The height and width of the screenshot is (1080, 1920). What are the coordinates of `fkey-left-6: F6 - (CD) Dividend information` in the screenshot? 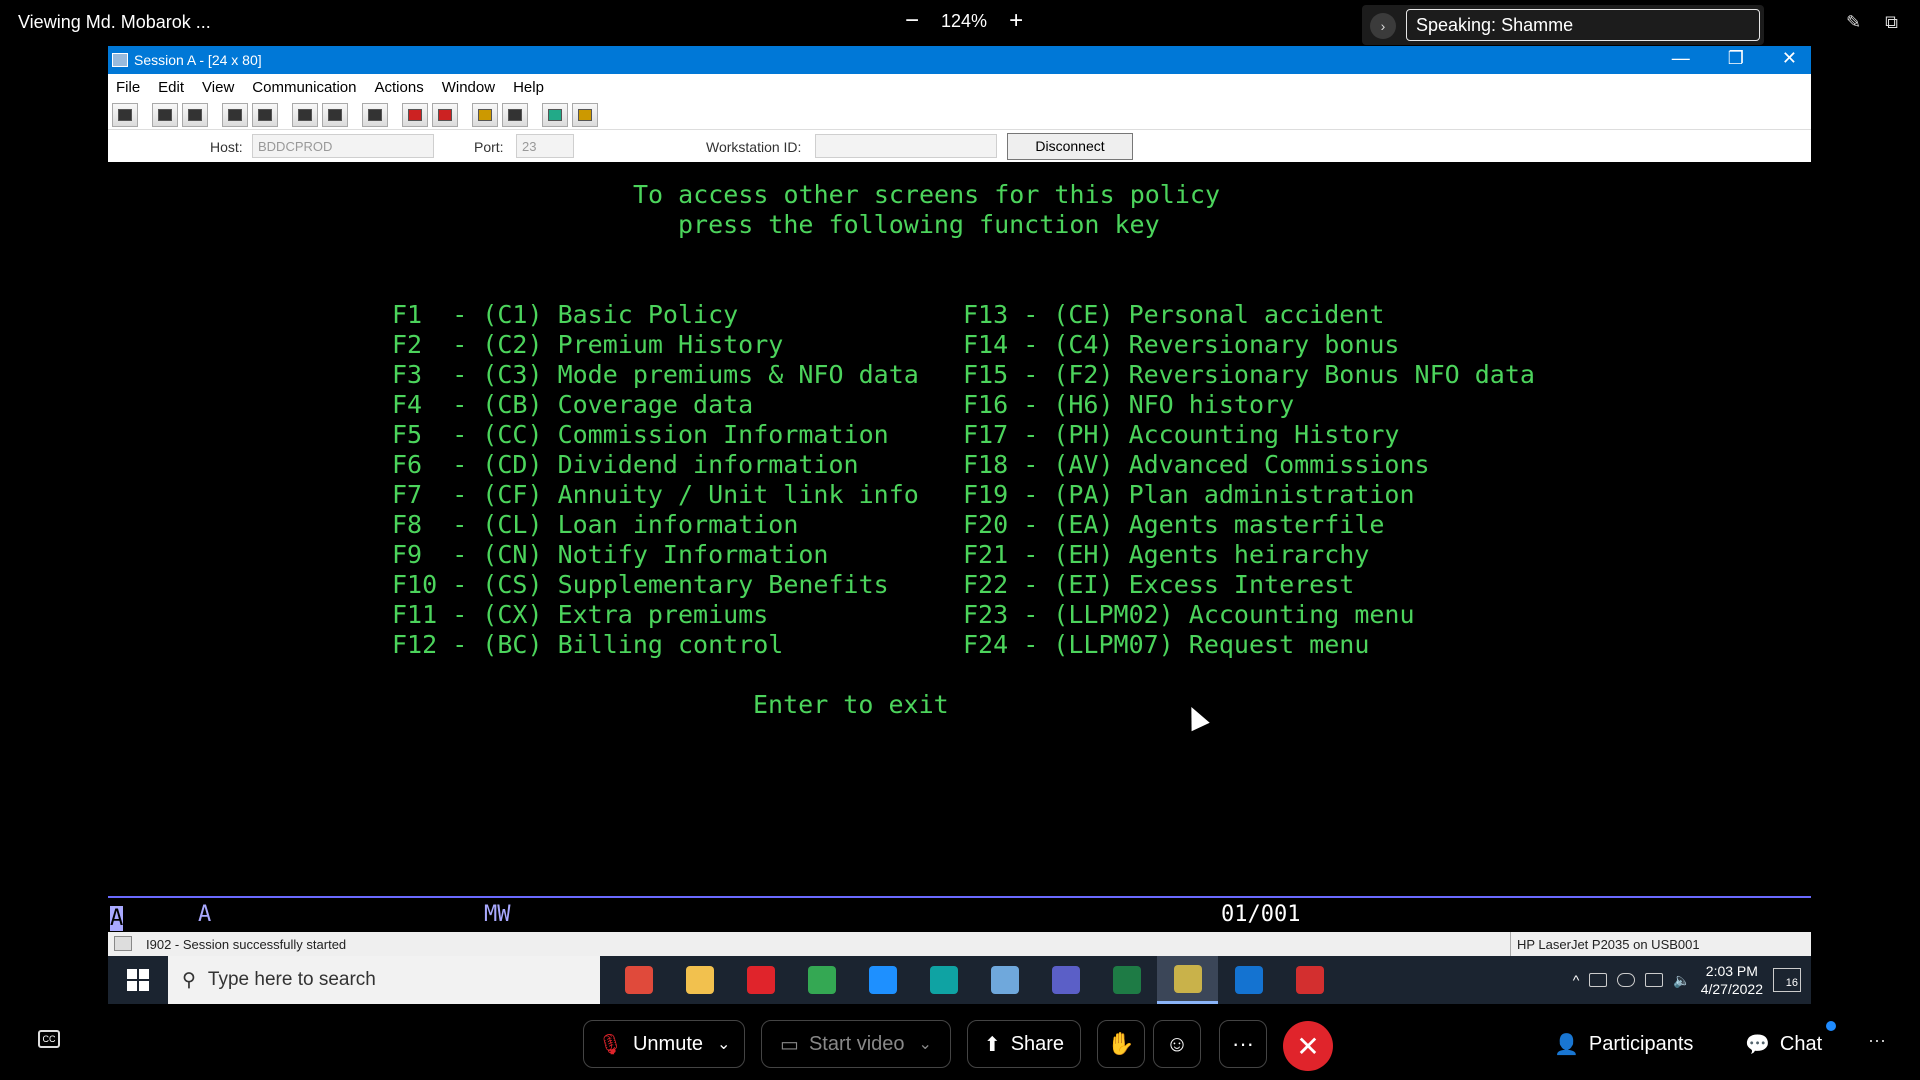 It's located at (625, 464).